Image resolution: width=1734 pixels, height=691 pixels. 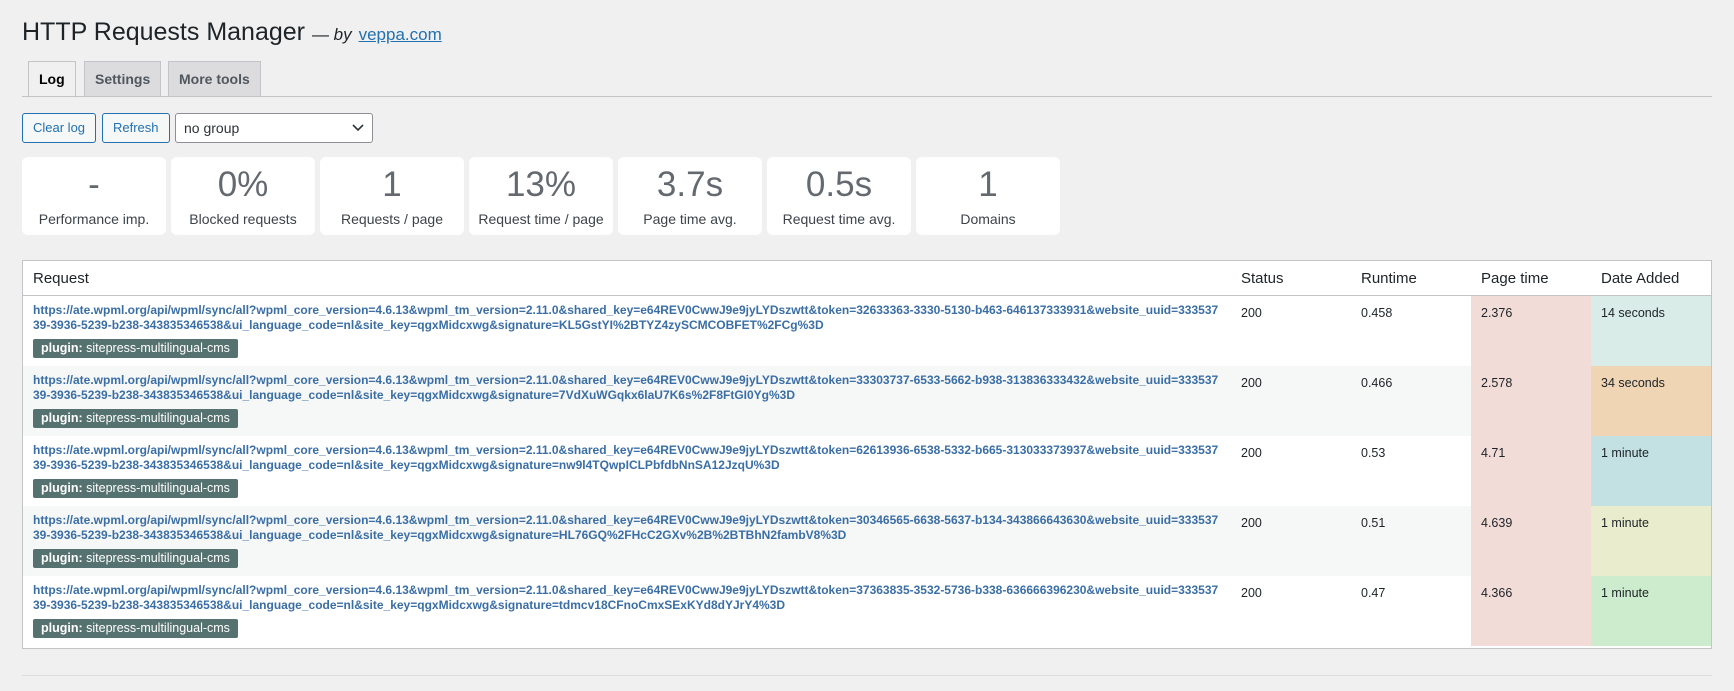 What do you see at coordinates (123, 79) in the screenshot?
I see `tab-settings: Settings` at bounding box center [123, 79].